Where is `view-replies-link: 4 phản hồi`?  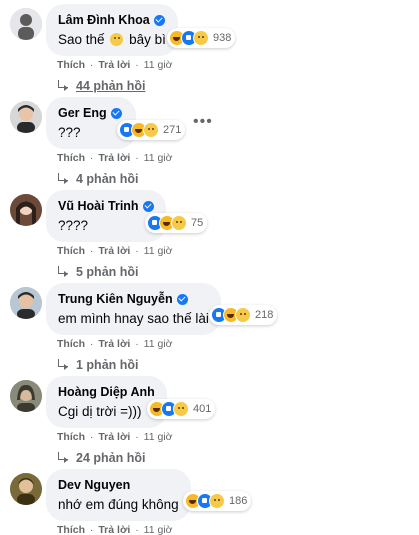 view-replies-link: 4 phản hồi is located at coordinates (98, 179).